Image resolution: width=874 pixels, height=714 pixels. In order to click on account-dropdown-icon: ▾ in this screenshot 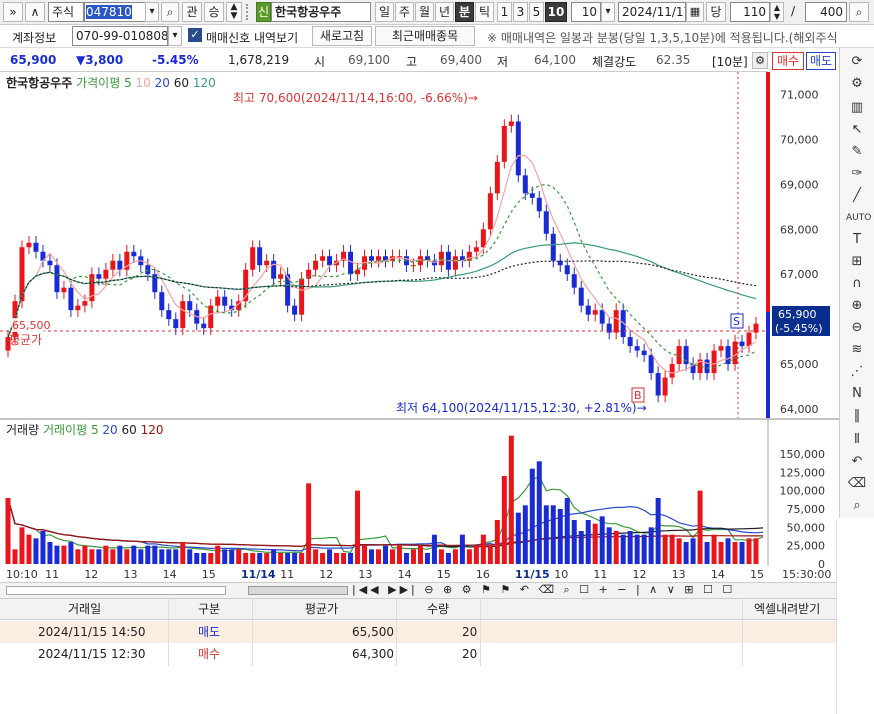, I will do `click(175, 36)`.